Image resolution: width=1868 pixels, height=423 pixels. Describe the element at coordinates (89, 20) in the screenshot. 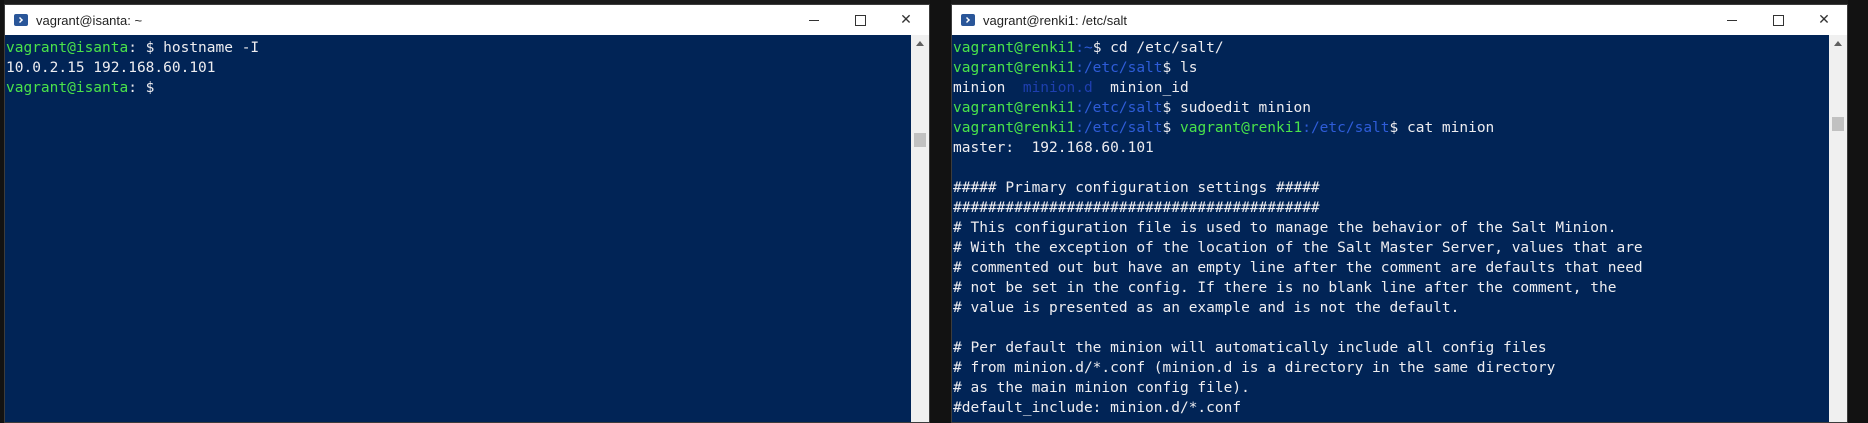

I see `window-title: vagrant@isanta: ~` at that location.